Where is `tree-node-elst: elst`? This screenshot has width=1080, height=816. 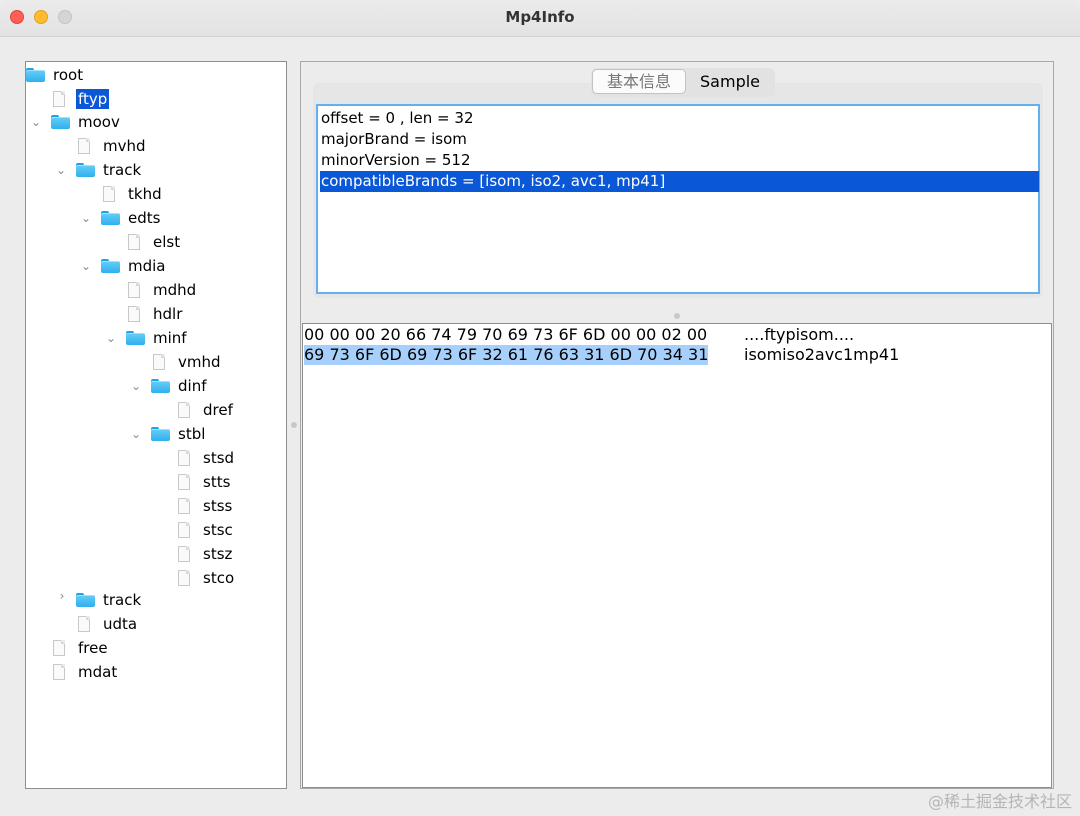 tree-node-elst: elst is located at coordinates (155, 242).